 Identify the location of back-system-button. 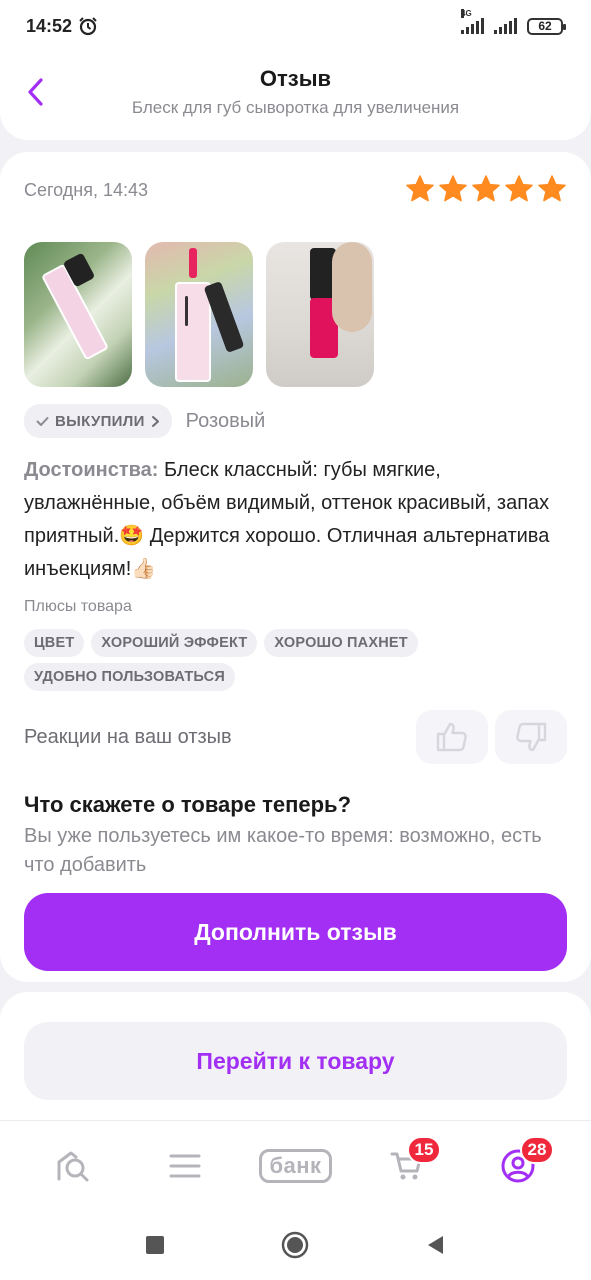
(436, 1245).